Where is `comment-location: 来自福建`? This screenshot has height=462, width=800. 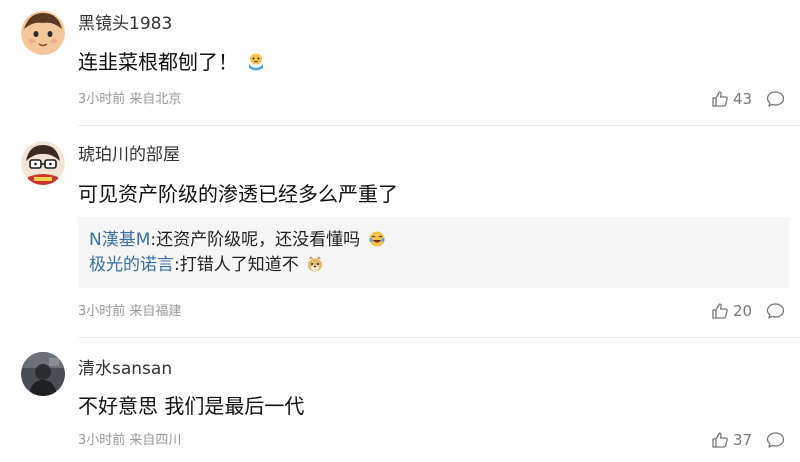
comment-location: 来自福建 is located at coordinates (155, 311).